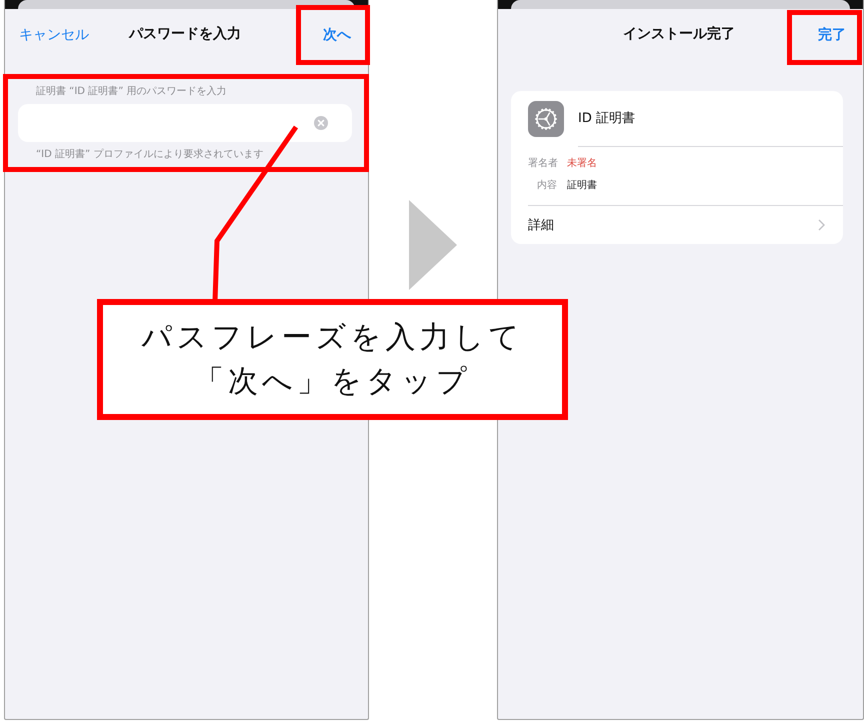  What do you see at coordinates (542, 163) in the screenshot?
I see `detail-label: 署名者` at bounding box center [542, 163].